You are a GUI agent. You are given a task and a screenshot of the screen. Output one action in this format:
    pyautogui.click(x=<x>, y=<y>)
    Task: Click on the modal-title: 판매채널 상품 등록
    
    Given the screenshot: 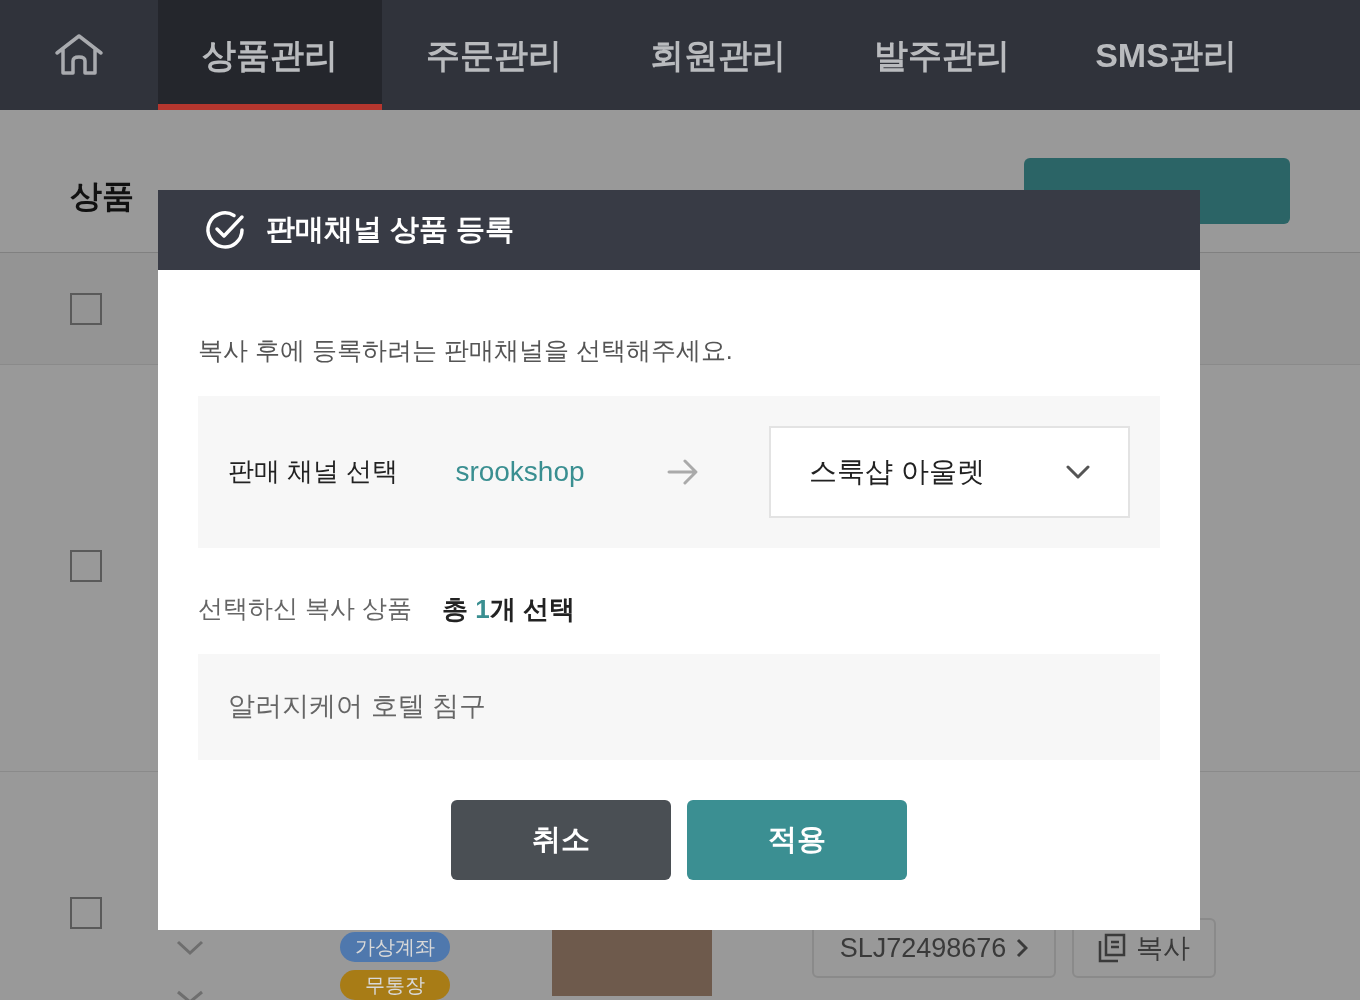 What is the action you would take?
    pyautogui.click(x=390, y=230)
    